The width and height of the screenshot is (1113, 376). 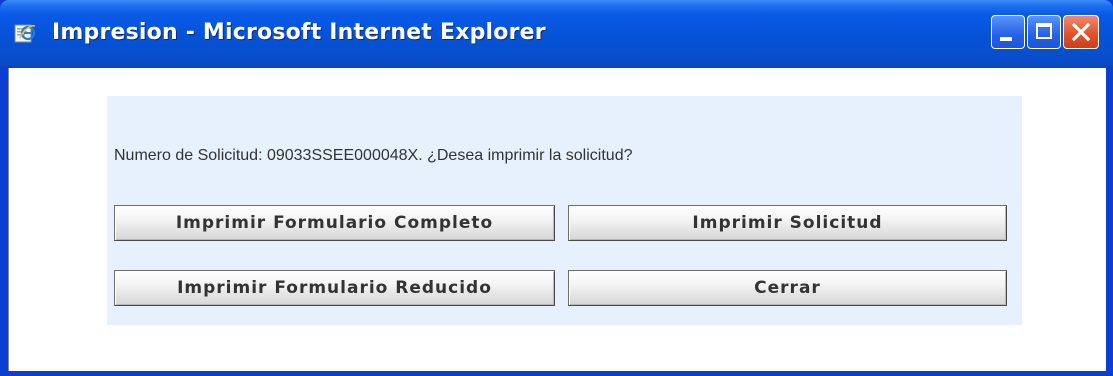 I want to click on minimize-icon, so click(x=1006, y=39).